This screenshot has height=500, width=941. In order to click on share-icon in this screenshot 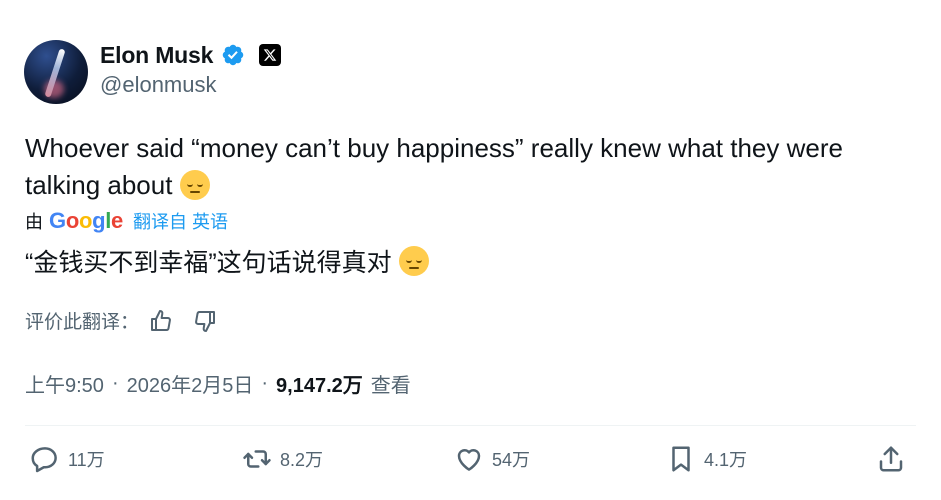, I will do `click(891, 459)`.